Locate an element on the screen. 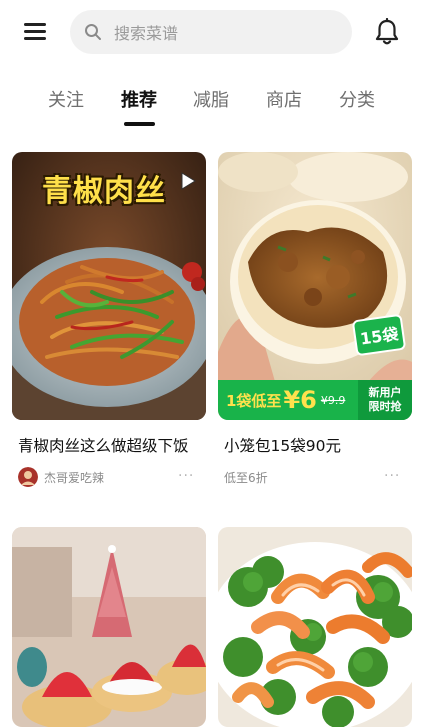 The width and height of the screenshot is (423, 727). quantity-badge: 15袋 is located at coordinates (379, 335).